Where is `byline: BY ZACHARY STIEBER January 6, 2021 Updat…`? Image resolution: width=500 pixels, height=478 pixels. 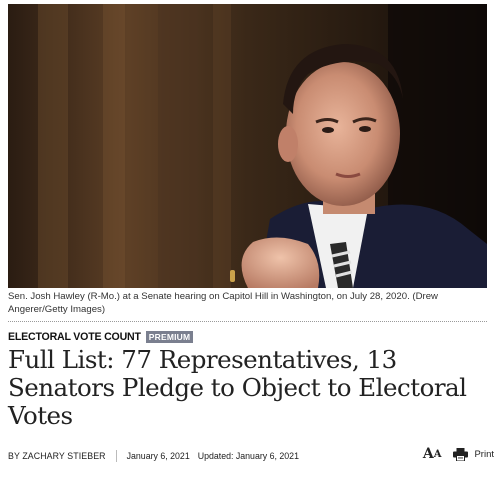
byline: BY ZACHARY STIEBER January 6, 2021 Updat… is located at coordinates (248, 456).